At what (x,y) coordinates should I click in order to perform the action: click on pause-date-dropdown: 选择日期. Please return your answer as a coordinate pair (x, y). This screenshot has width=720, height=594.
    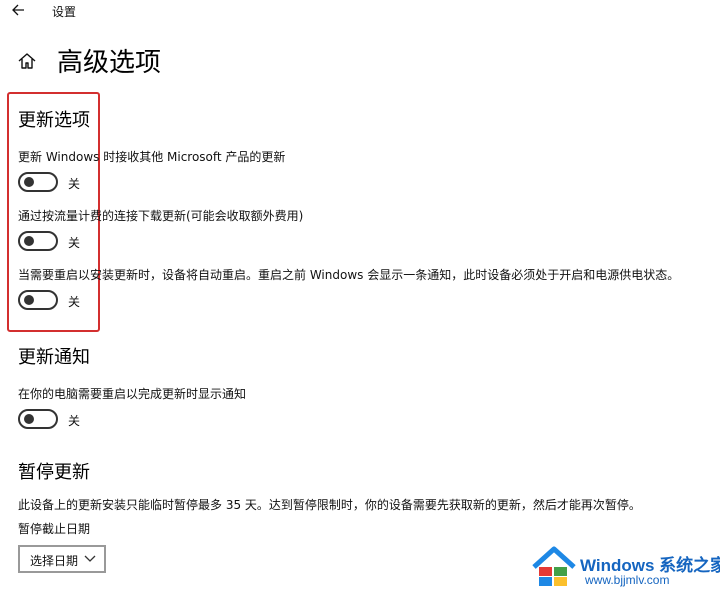
    Looking at the image, I should click on (62, 559).